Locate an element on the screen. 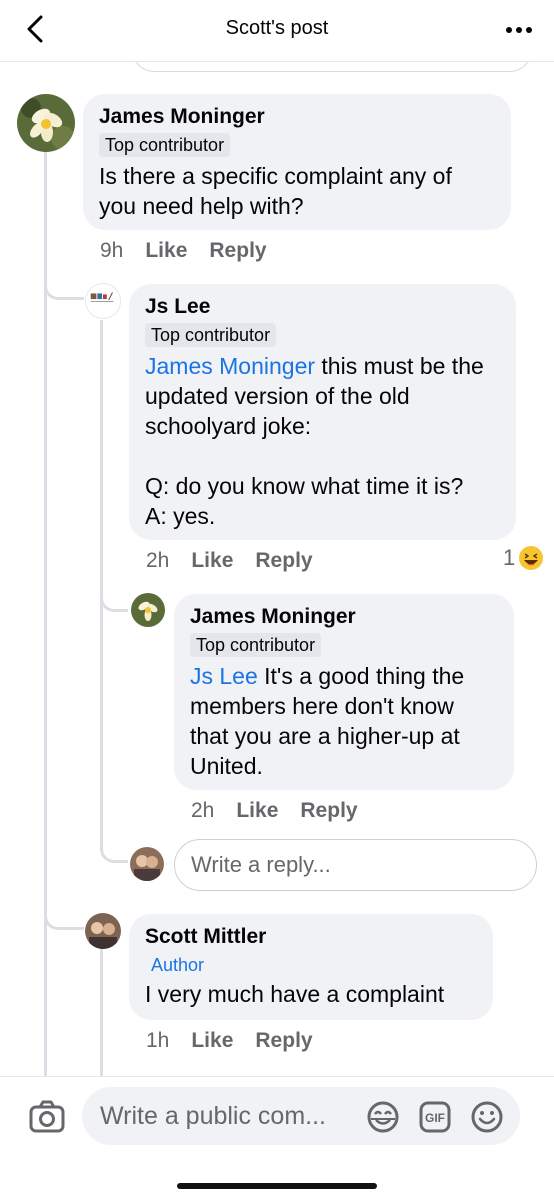 The image size is (554, 1200). current-user-avatar is located at coordinates (147, 864).